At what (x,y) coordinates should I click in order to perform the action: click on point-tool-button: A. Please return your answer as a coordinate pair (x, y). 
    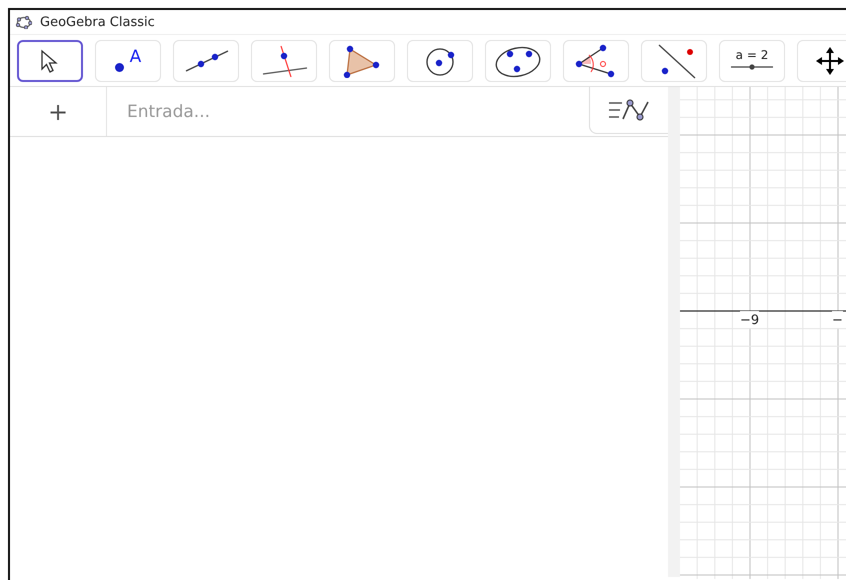
    Looking at the image, I should click on (128, 61).